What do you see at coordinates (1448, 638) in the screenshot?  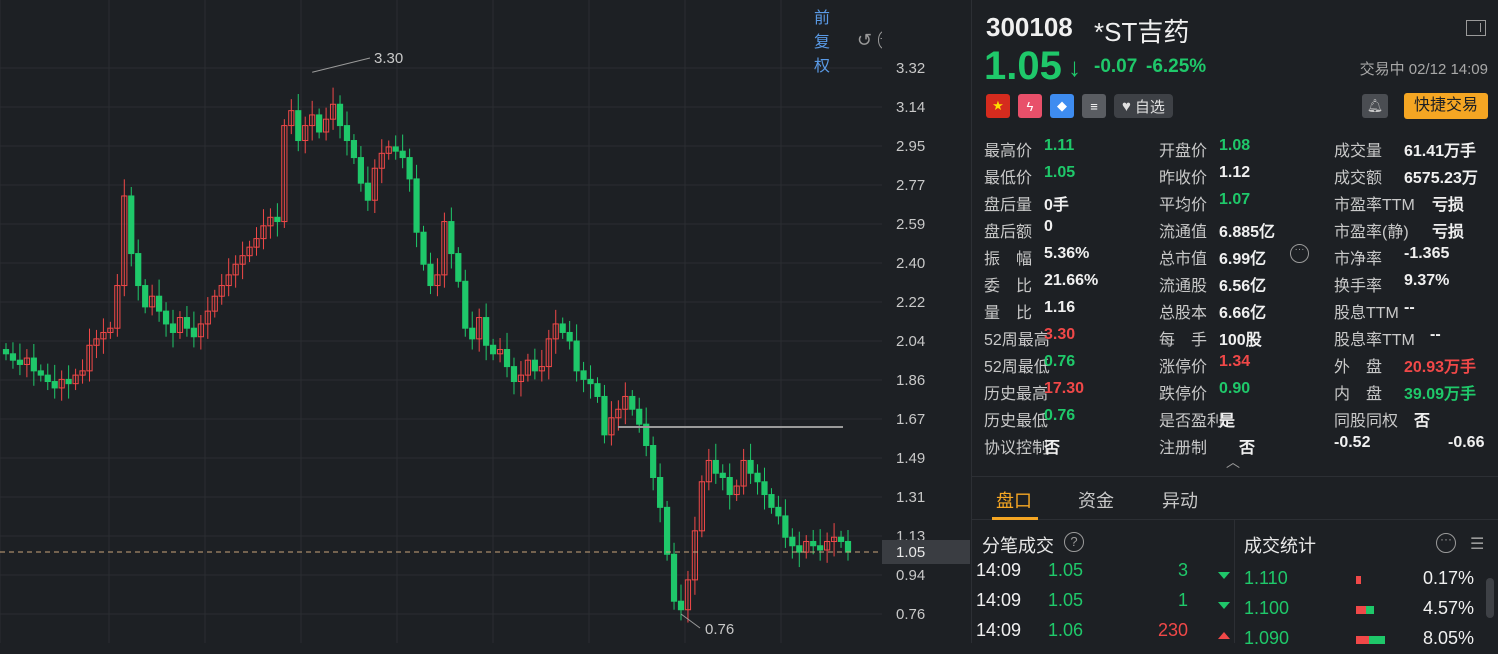 I see `dist-pct: 8.05%` at bounding box center [1448, 638].